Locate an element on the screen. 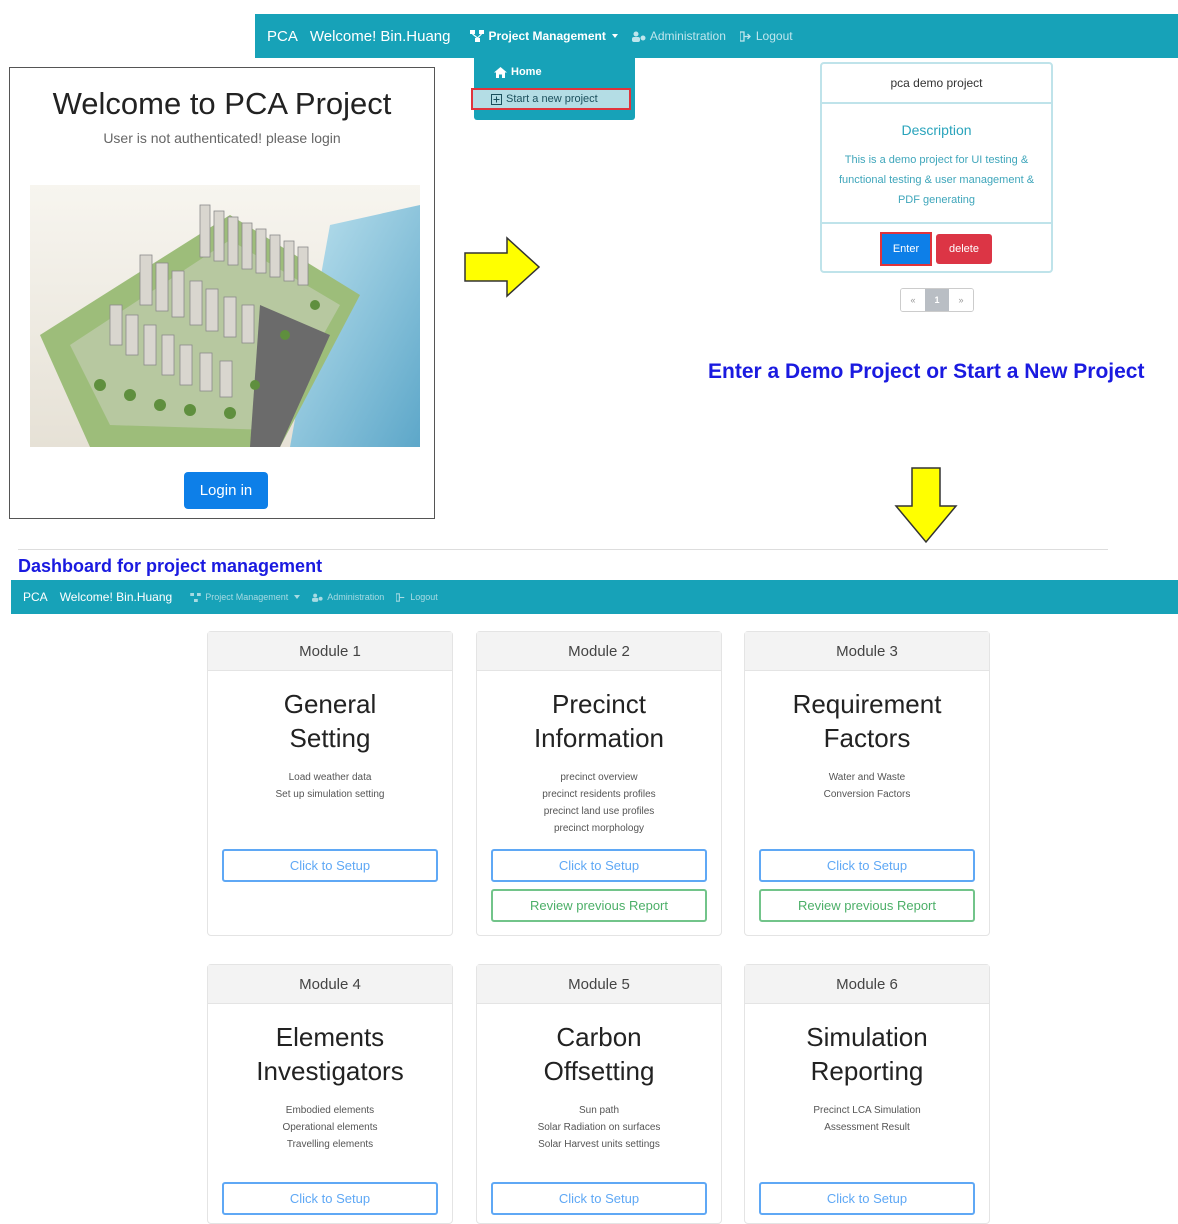 This screenshot has height=1224, width=1178. section-divider is located at coordinates (563, 549).